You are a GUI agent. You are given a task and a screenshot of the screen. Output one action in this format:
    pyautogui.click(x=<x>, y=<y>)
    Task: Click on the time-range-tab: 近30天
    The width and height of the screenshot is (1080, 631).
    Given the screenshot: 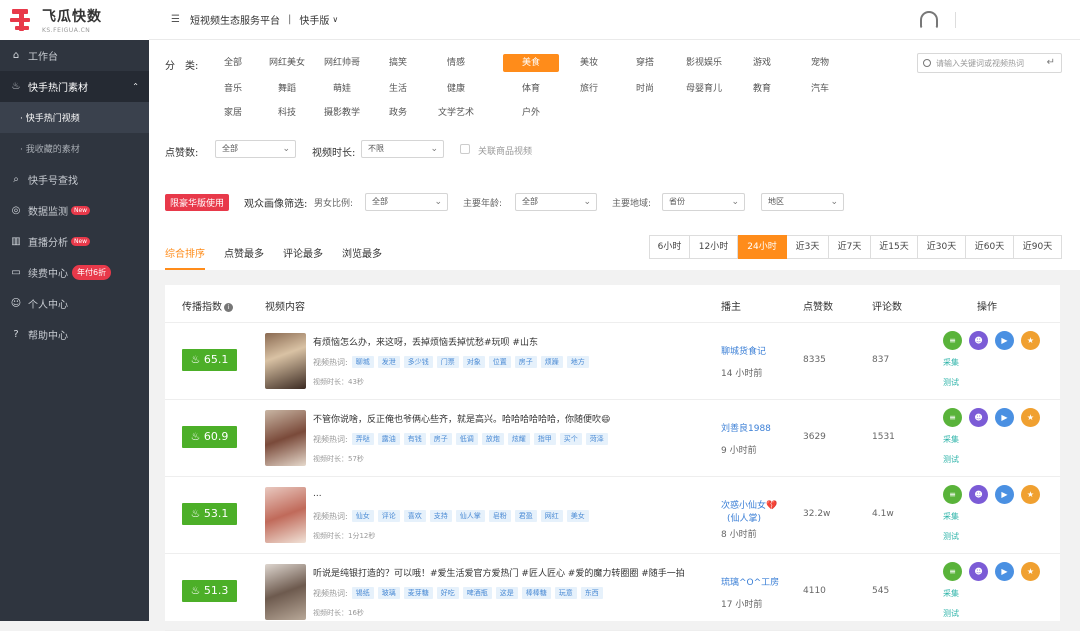 What is the action you would take?
    pyautogui.click(x=942, y=247)
    